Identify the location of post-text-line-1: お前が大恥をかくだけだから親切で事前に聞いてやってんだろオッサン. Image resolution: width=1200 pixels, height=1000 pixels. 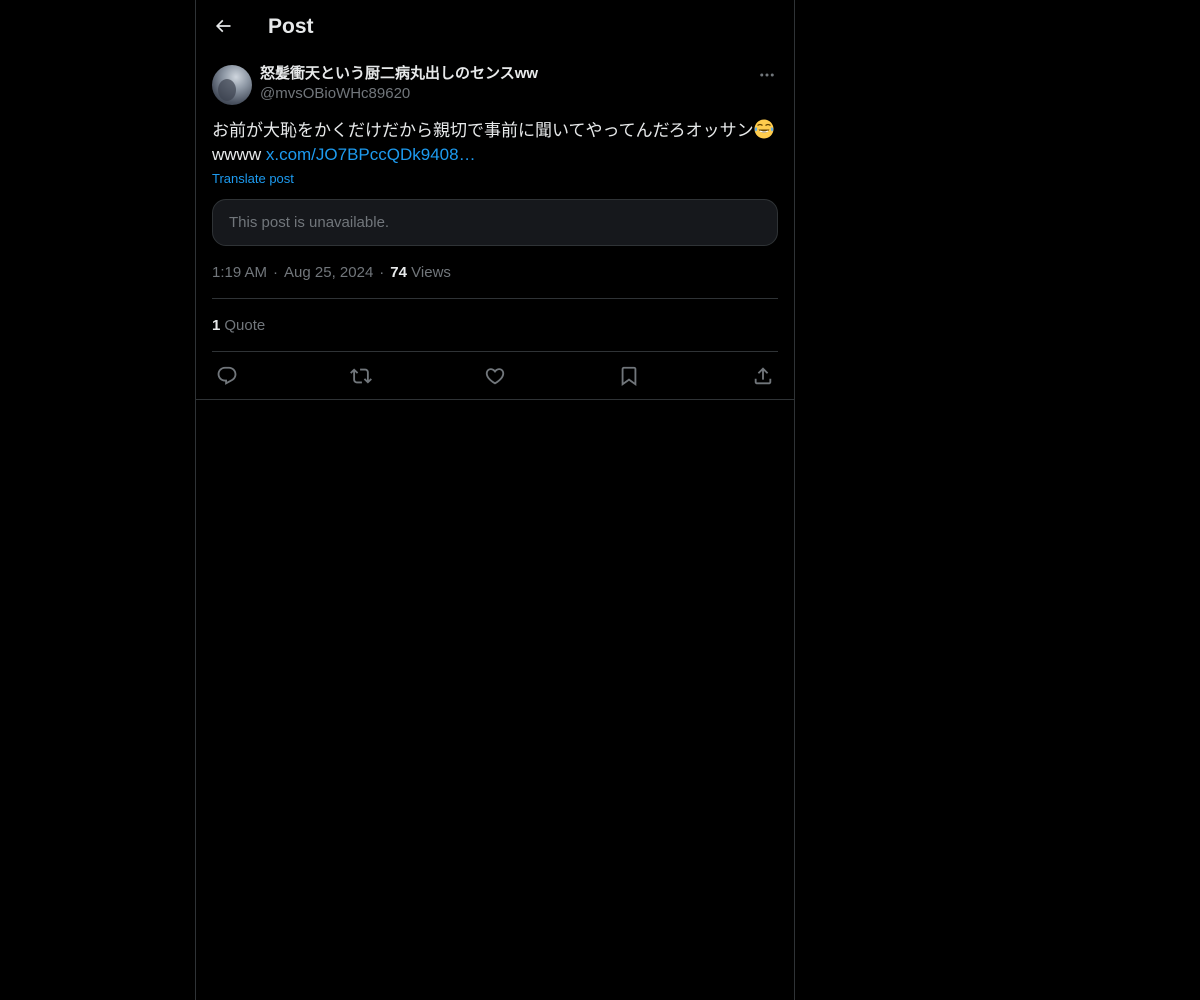
(495, 131).